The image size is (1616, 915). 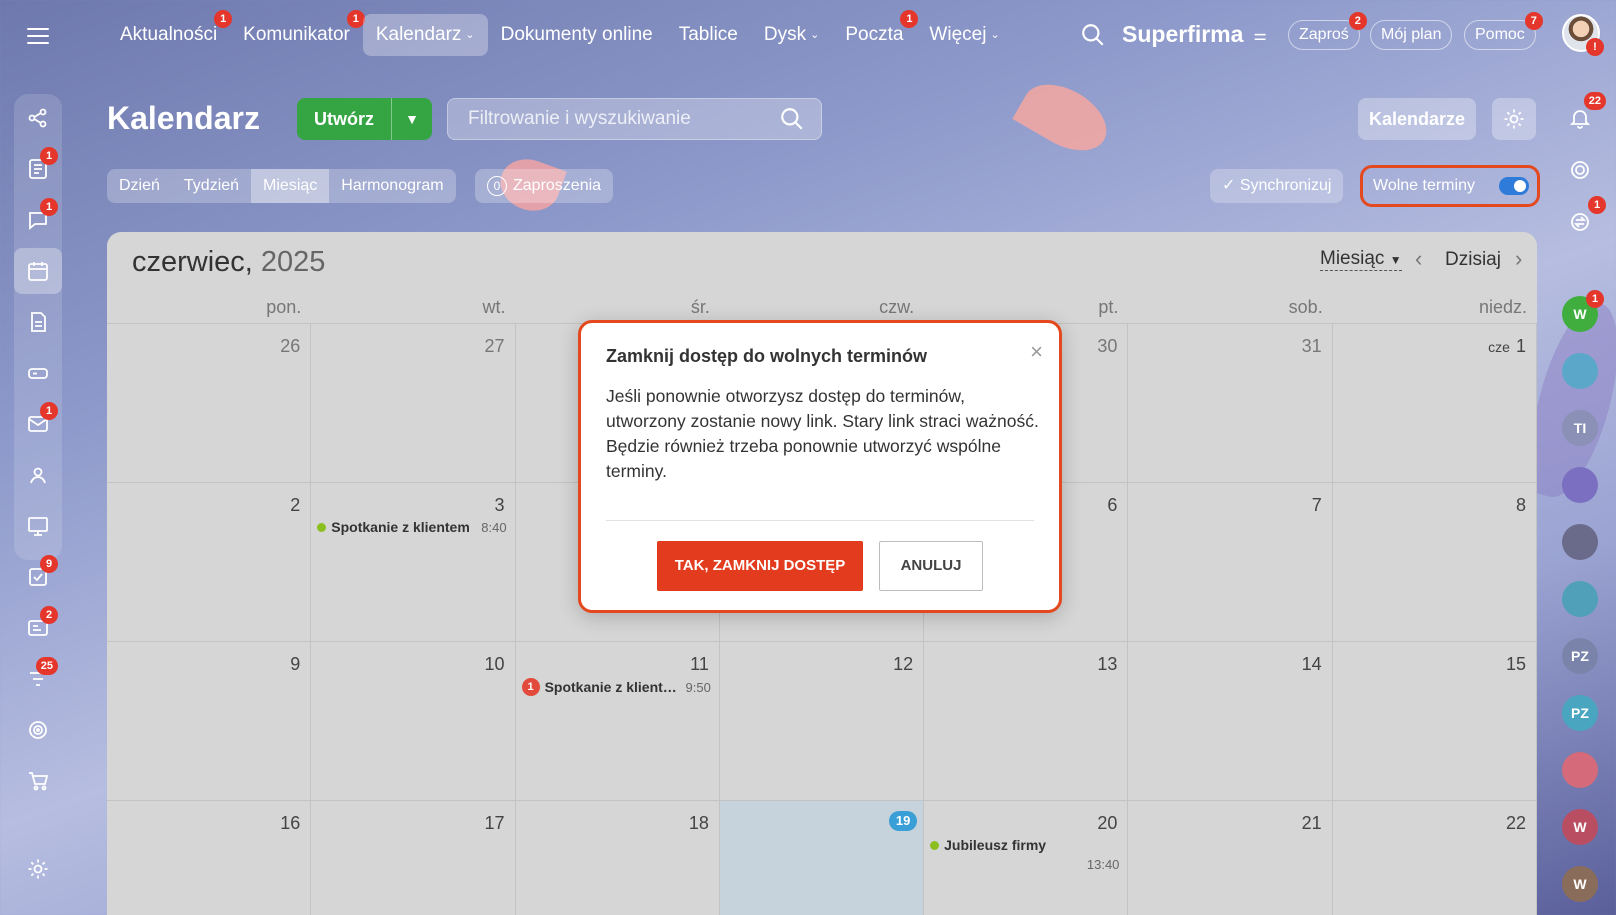 What do you see at coordinates (413, 561) in the screenshot?
I see `day-cell: 3 Spotkanie z klientem 8:40` at bounding box center [413, 561].